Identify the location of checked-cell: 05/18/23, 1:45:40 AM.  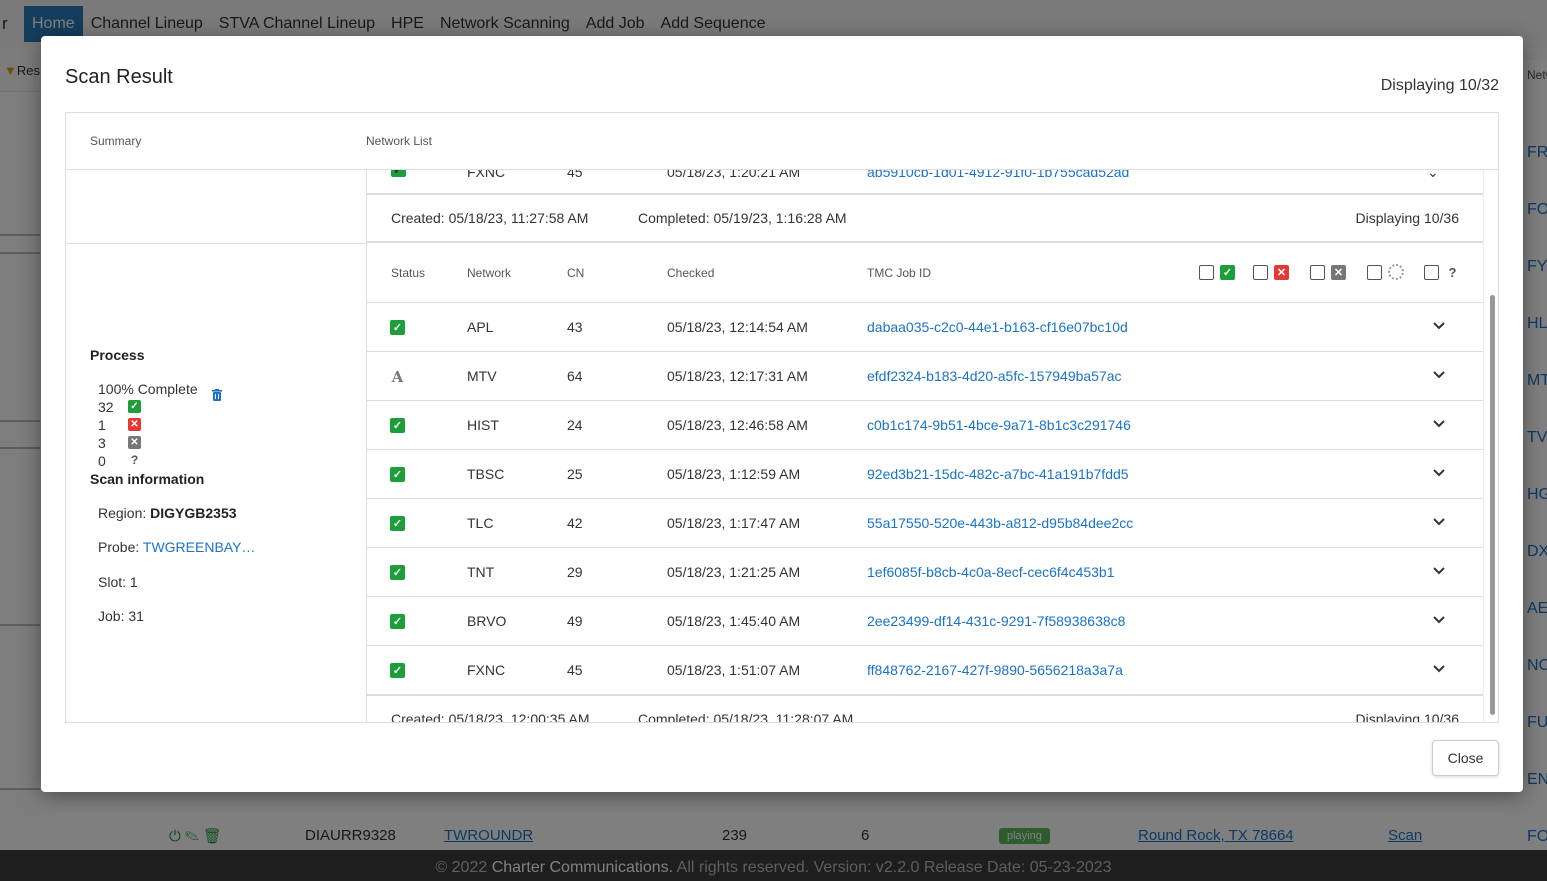
(734, 621).